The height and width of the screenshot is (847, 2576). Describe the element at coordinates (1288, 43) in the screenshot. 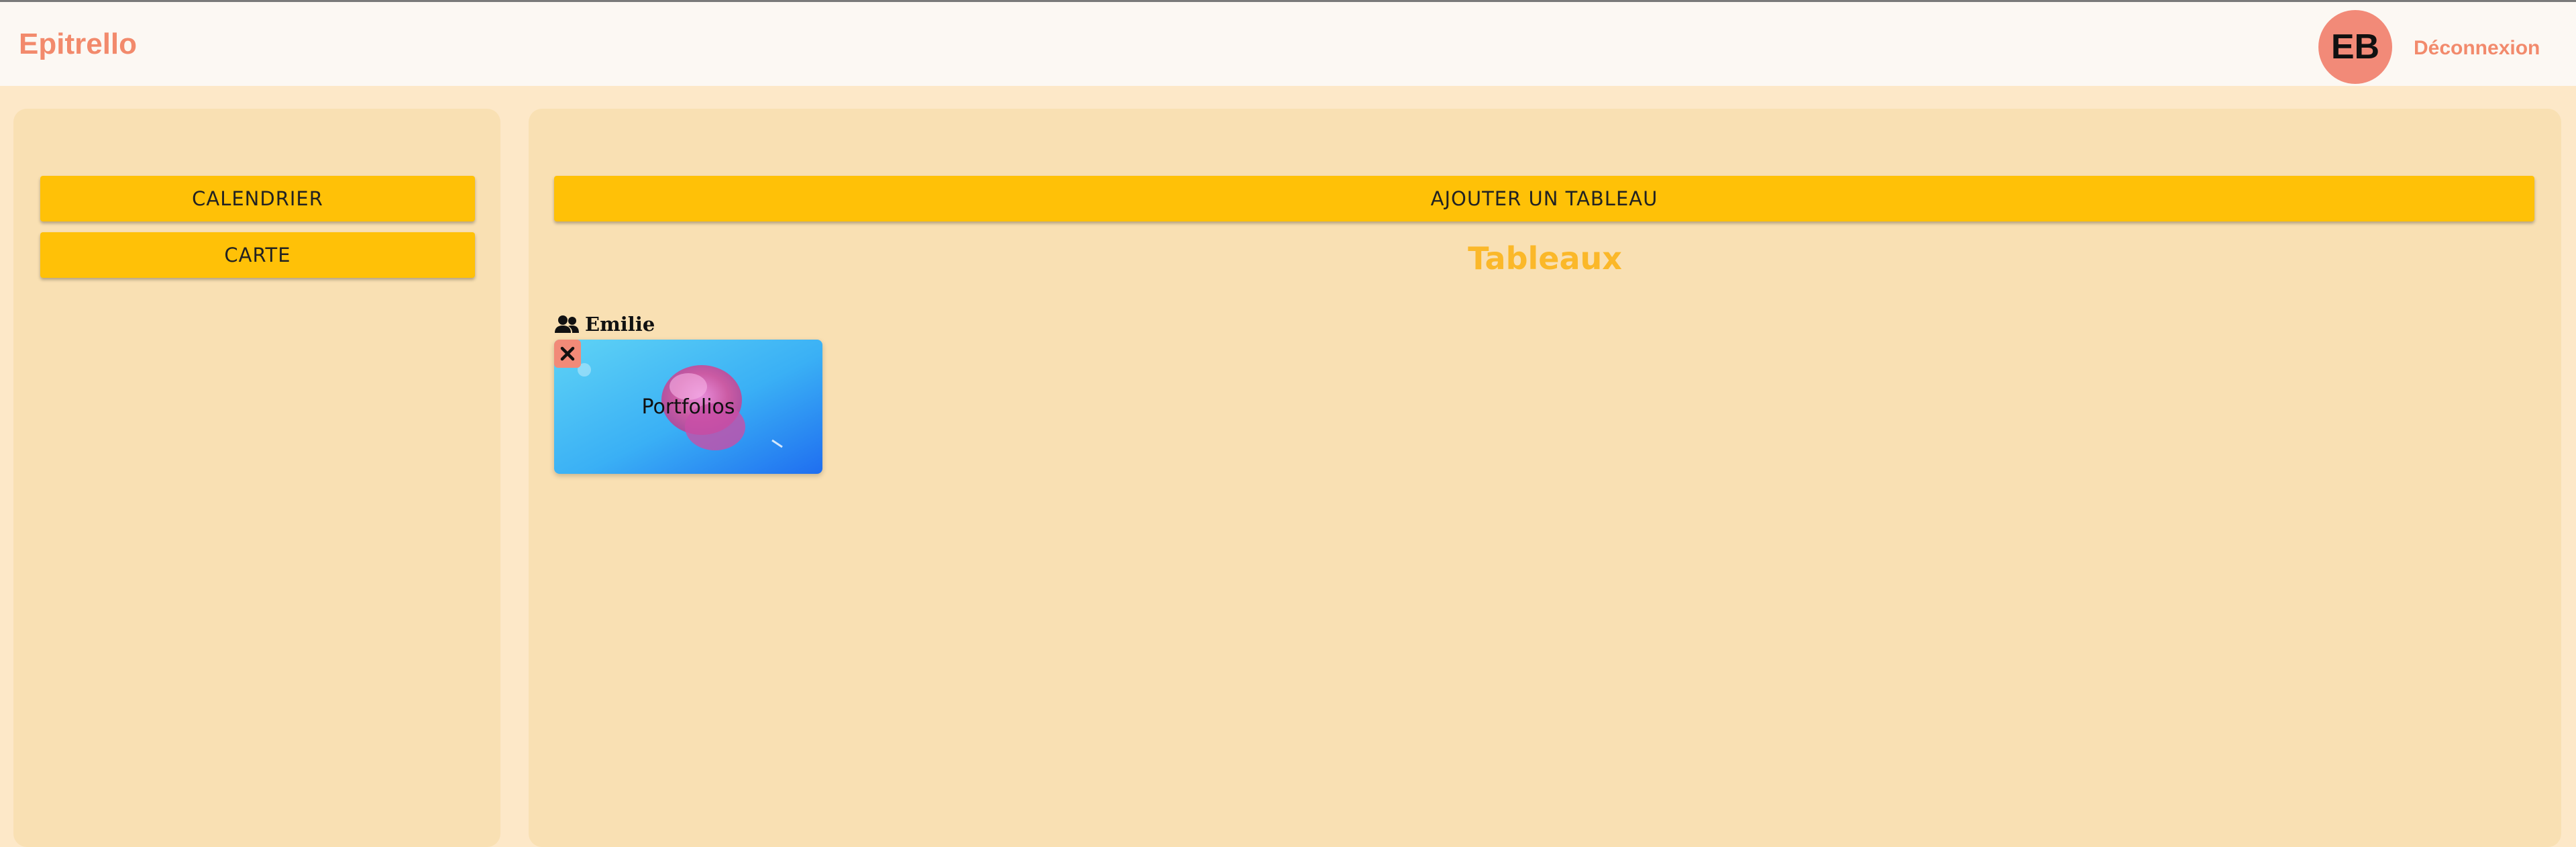

I see `top-bar: Epitrello EB Déconnexion` at that location.